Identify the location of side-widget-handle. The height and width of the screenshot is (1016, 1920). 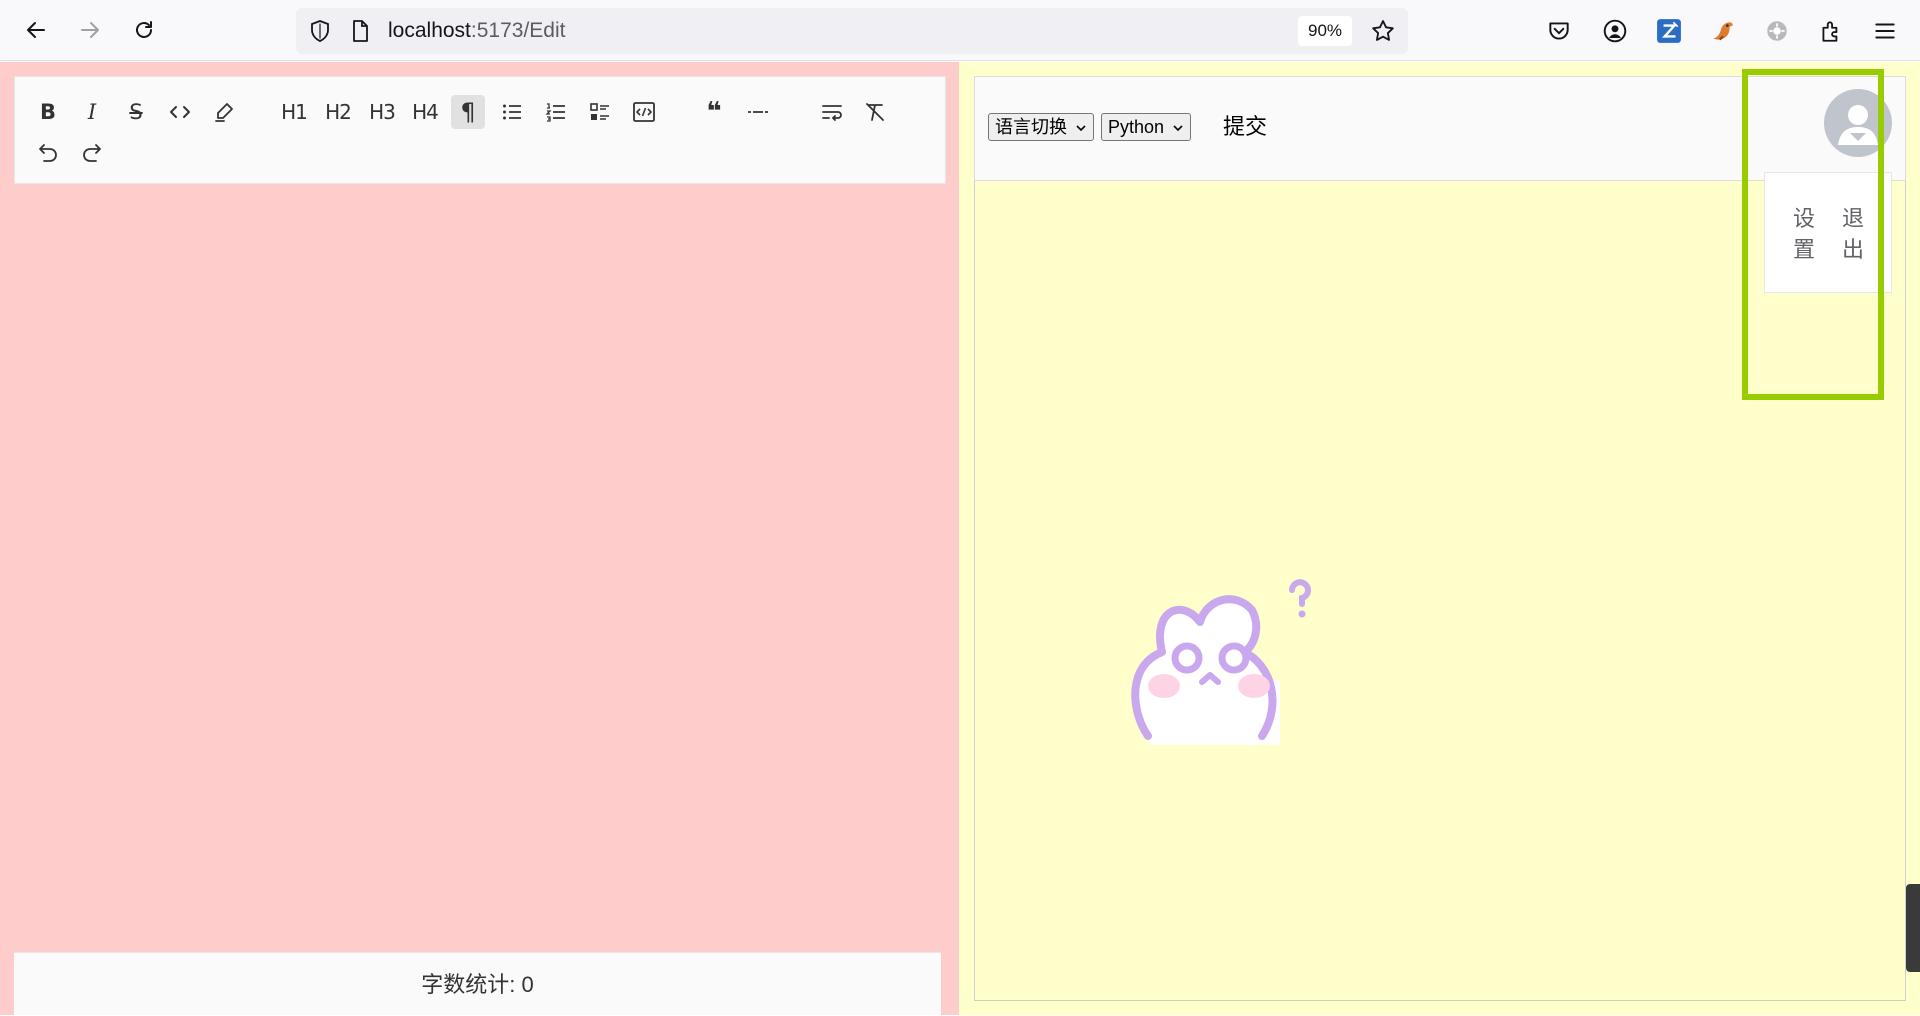
(1913, 928).